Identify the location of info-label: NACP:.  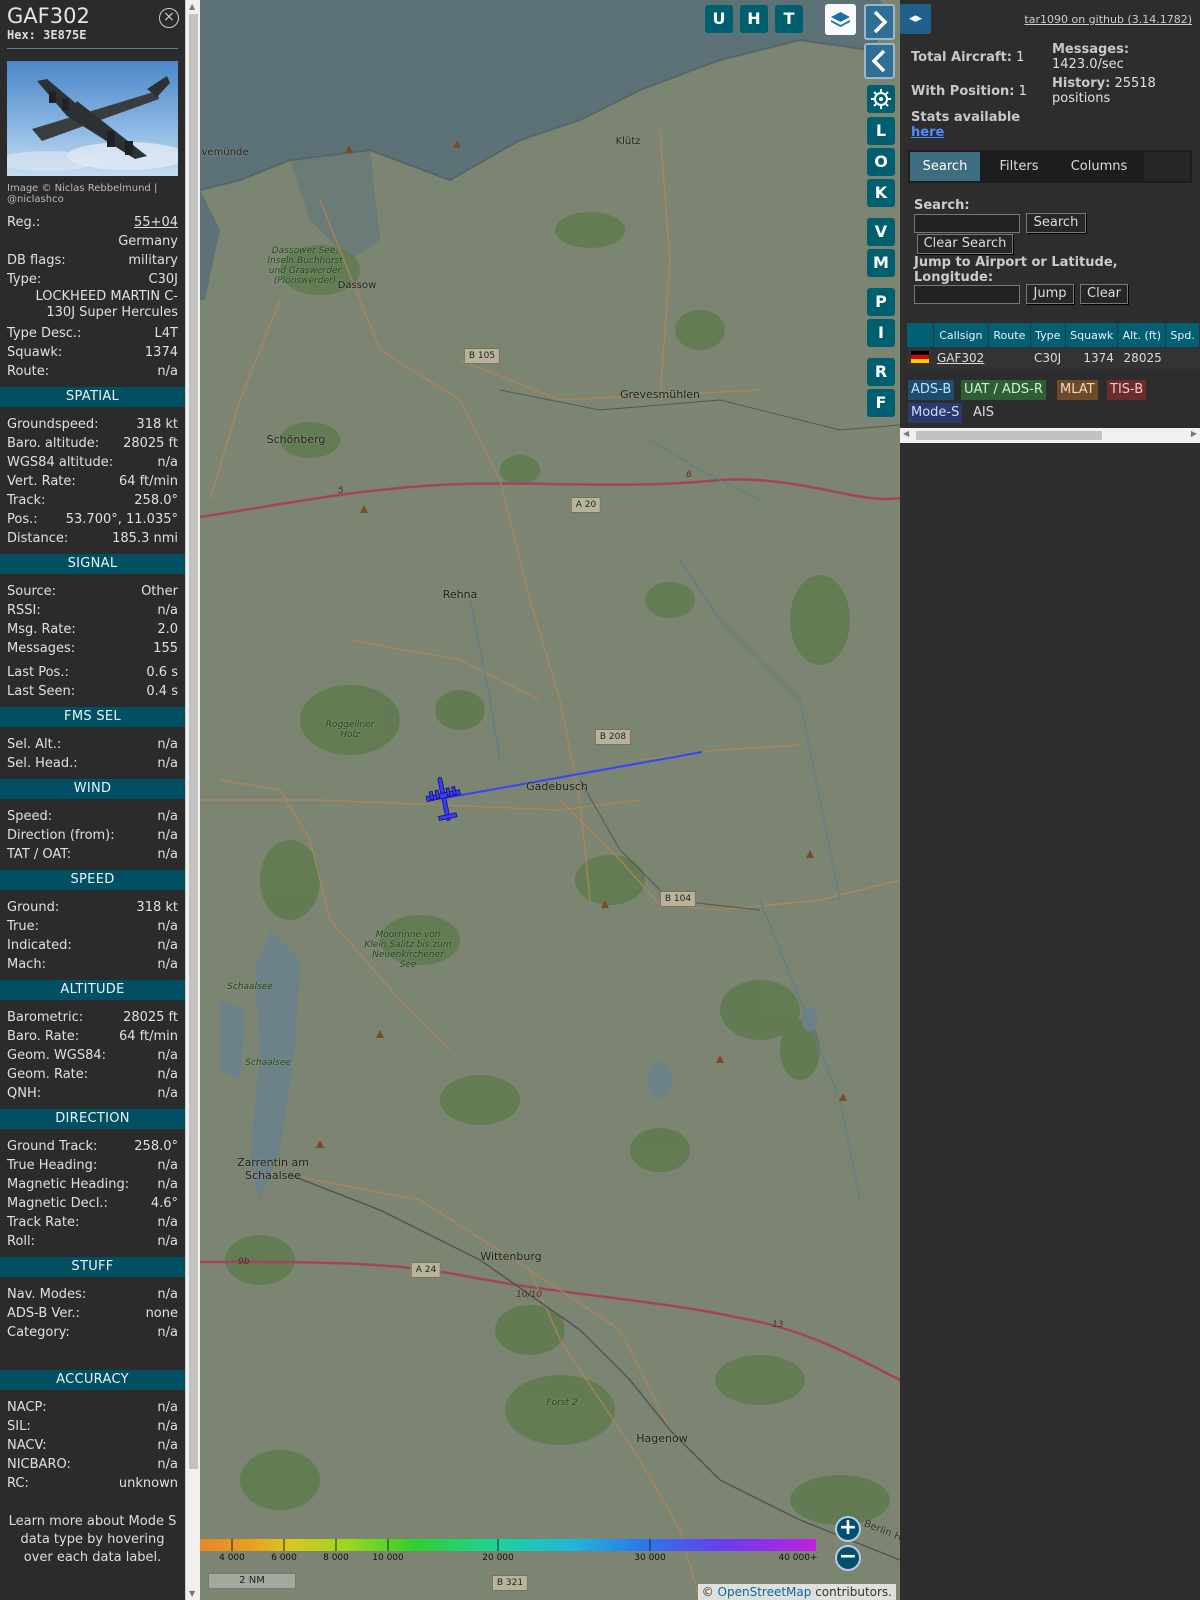
(27, 1407).